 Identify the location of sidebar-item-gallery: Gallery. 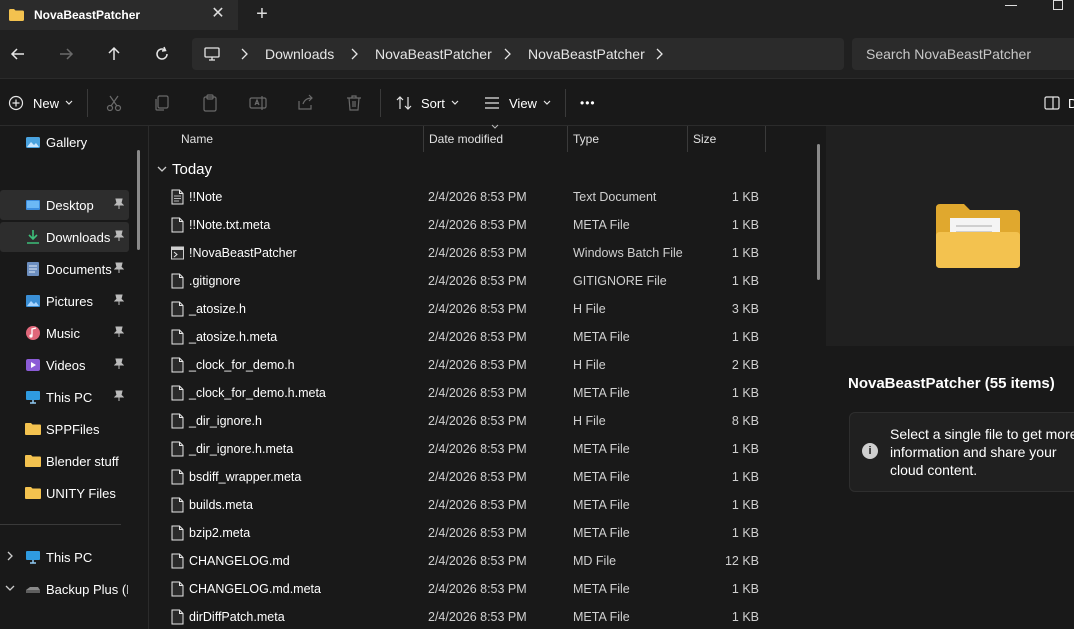
(64, 142).